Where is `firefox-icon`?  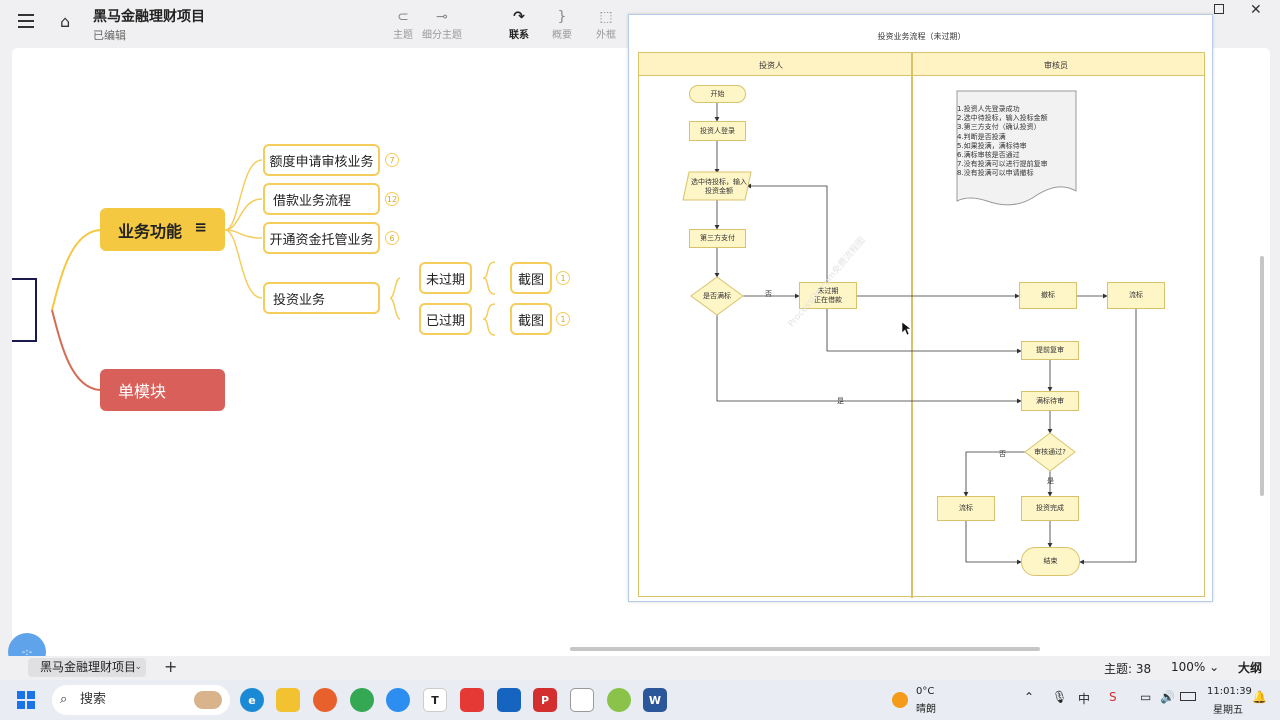 firefox-icon is located at coordinates (325, 700).